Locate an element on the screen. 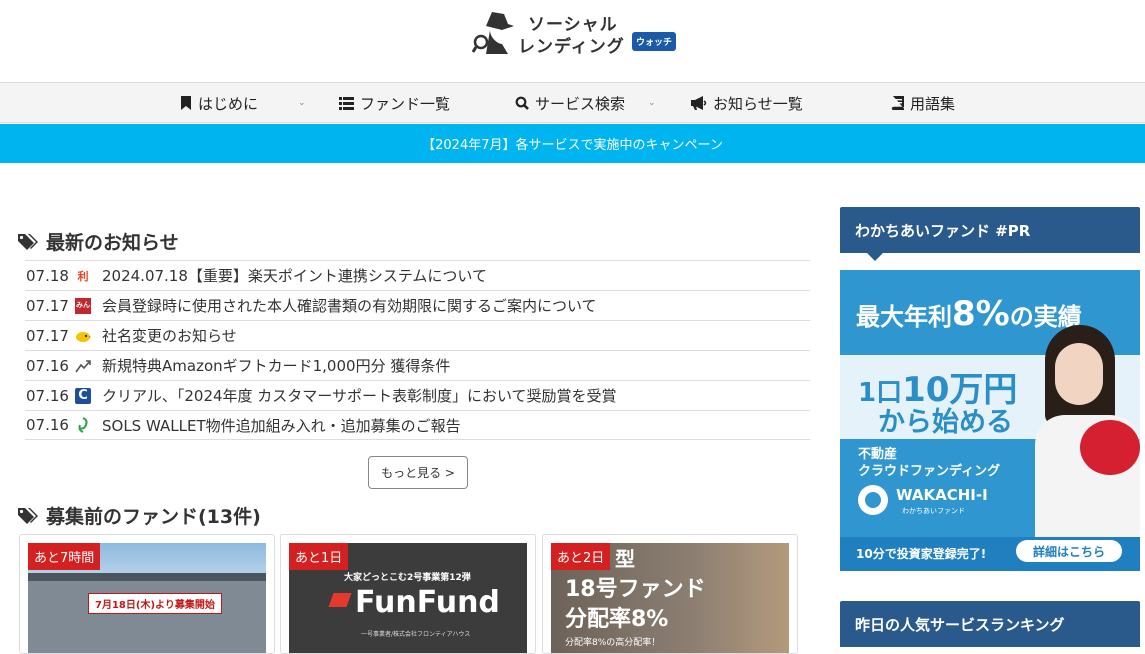 Image resolution: width=1145 pixels, height=654 pixels. main-nav: はじめに ⌄ ファンド一覧 サービス検索 ⌄ お知らせ一覧 用語集 is located at coordinates (572, 102).